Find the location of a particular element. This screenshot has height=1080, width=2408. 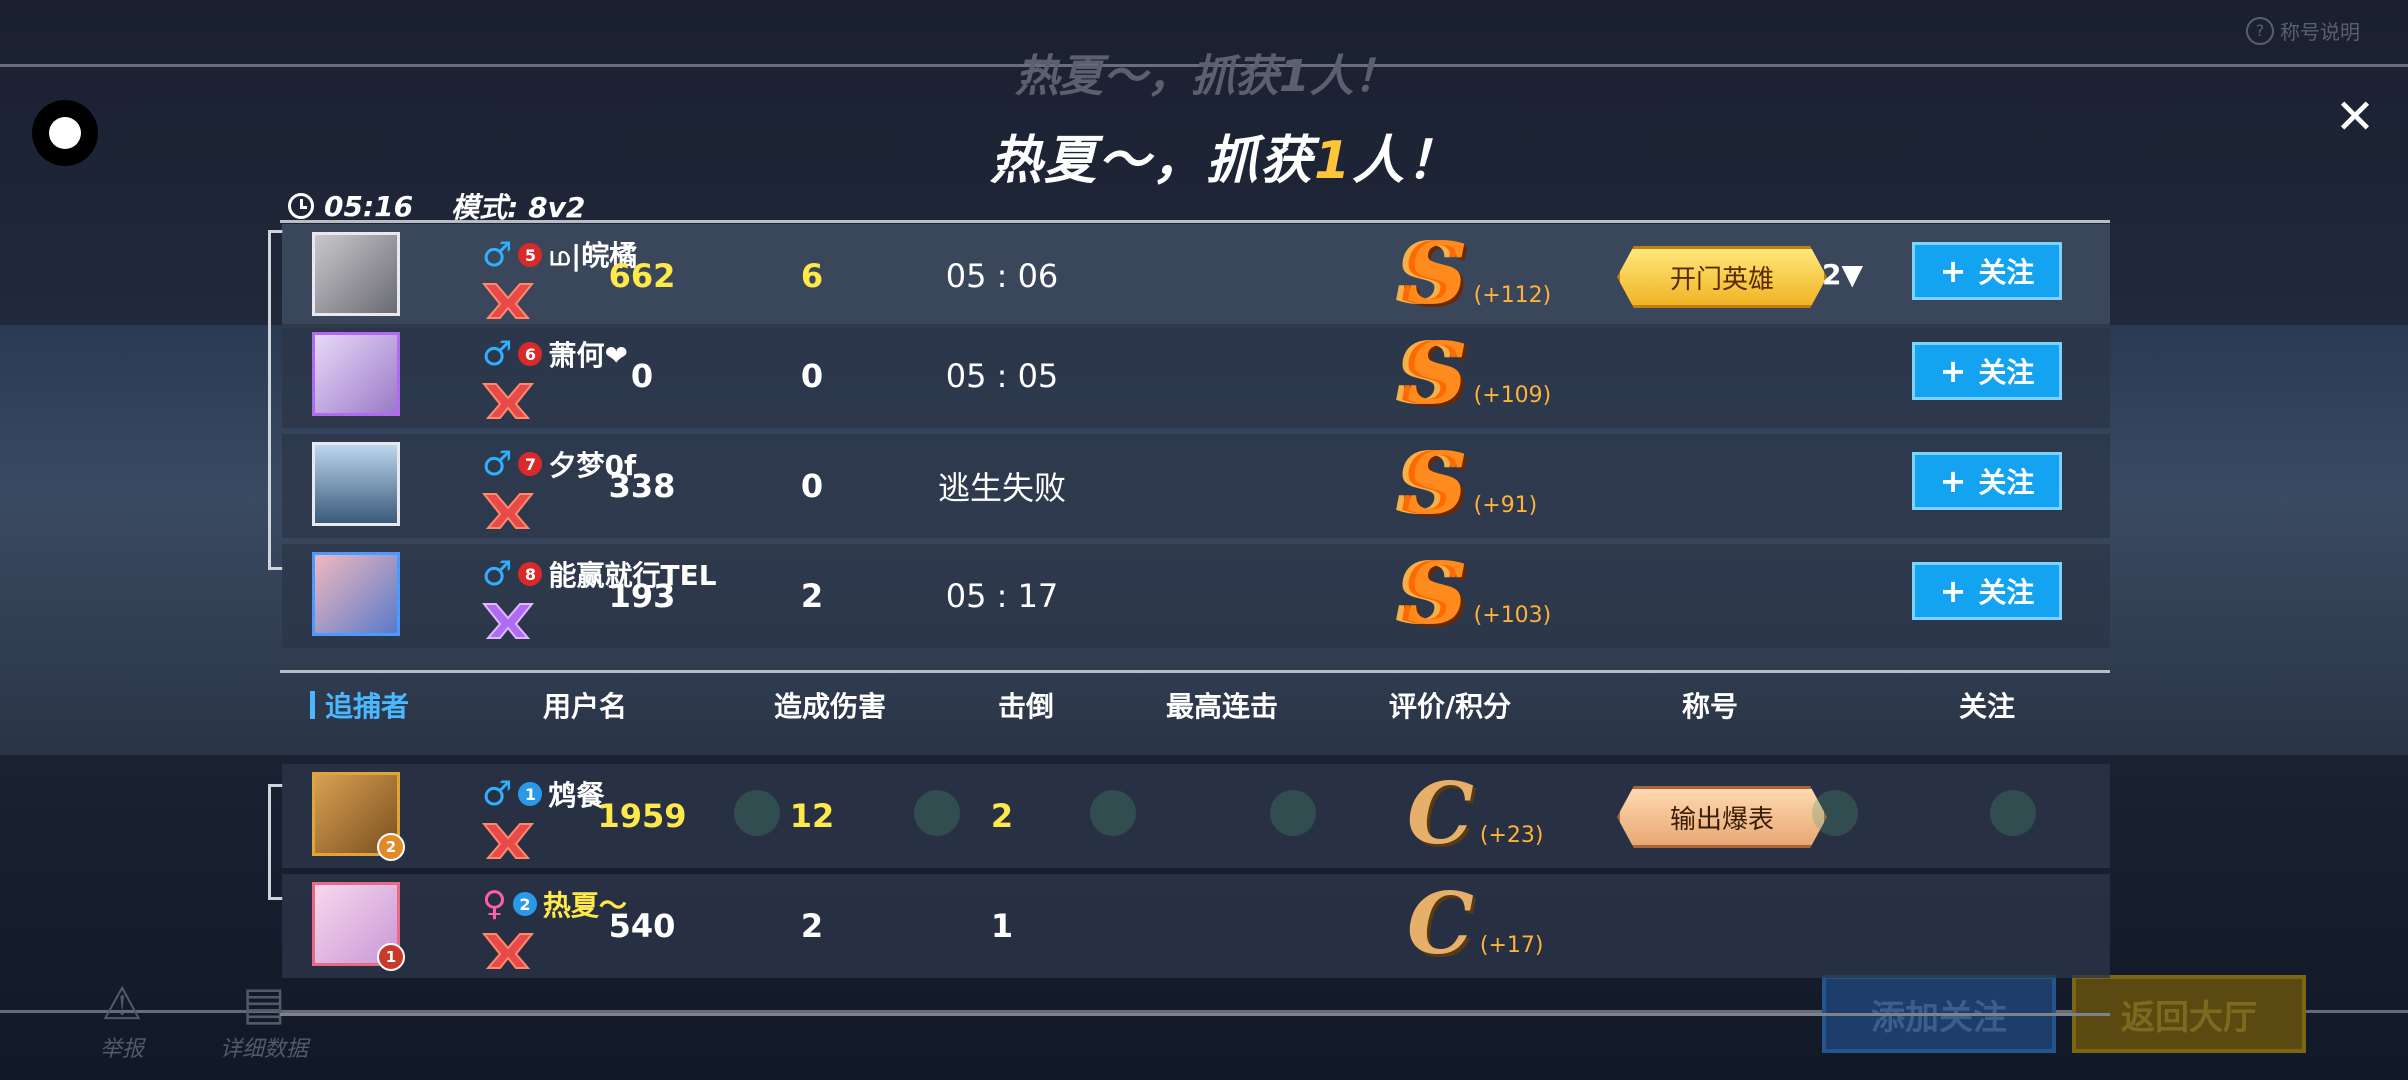

details-button: ▤ 详细数据 is located at coordinates (264, 1019).